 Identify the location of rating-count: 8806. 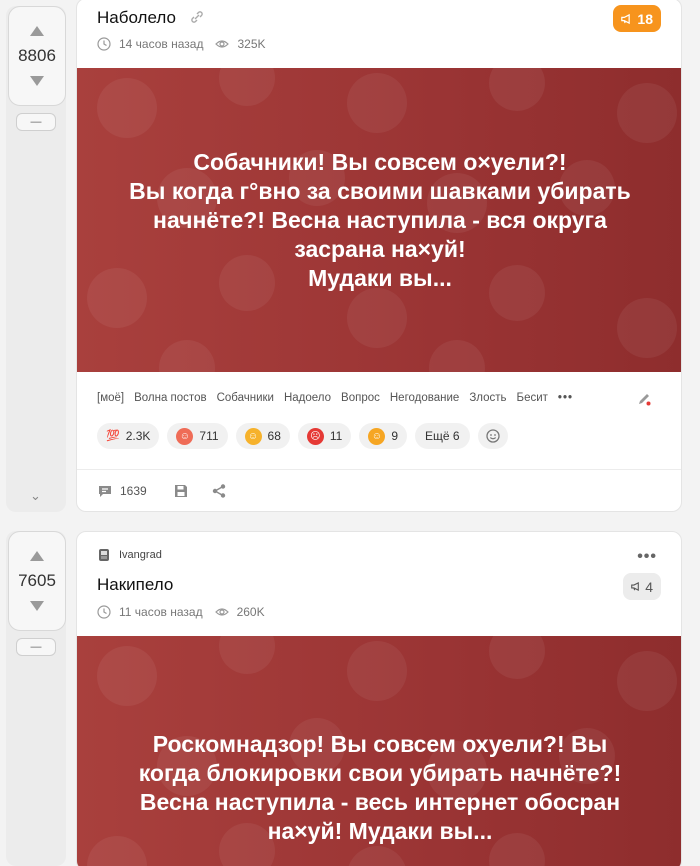
(37, 55).